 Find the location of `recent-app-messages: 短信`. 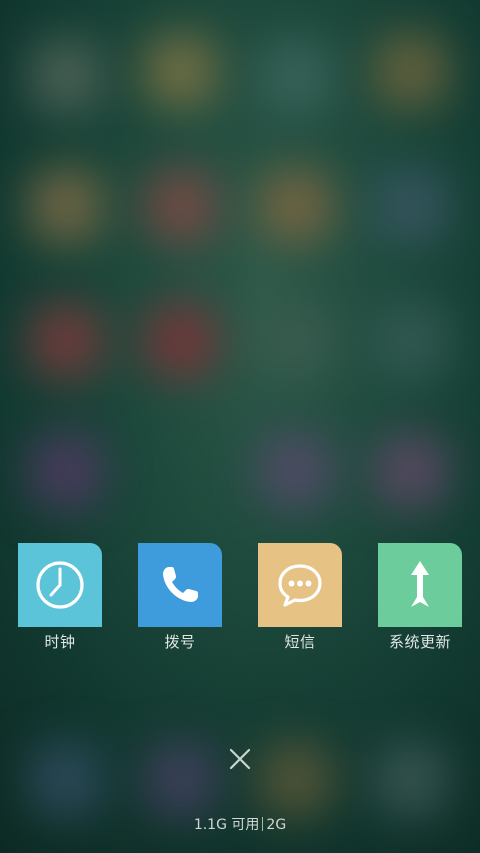

recent-app-messages: 短信 is located at coordinates (300, 597).